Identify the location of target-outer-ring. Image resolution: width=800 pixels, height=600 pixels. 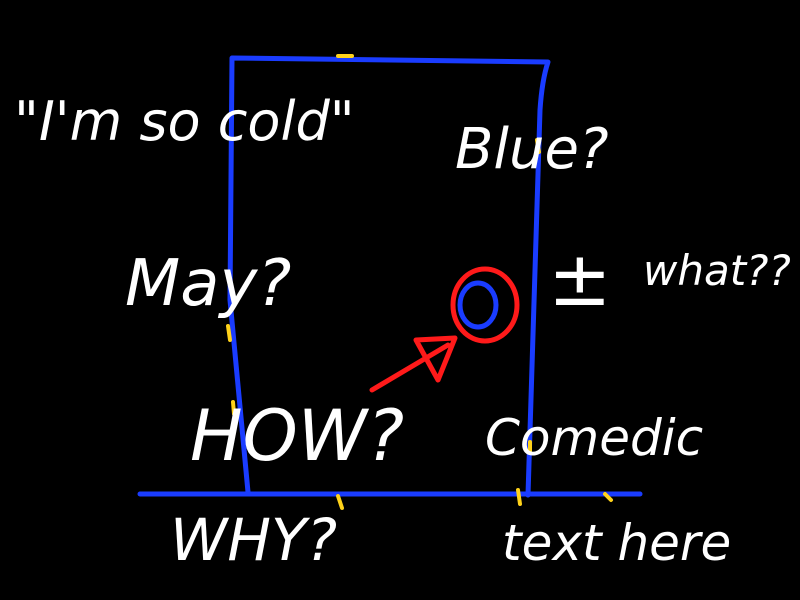
(485, 305).